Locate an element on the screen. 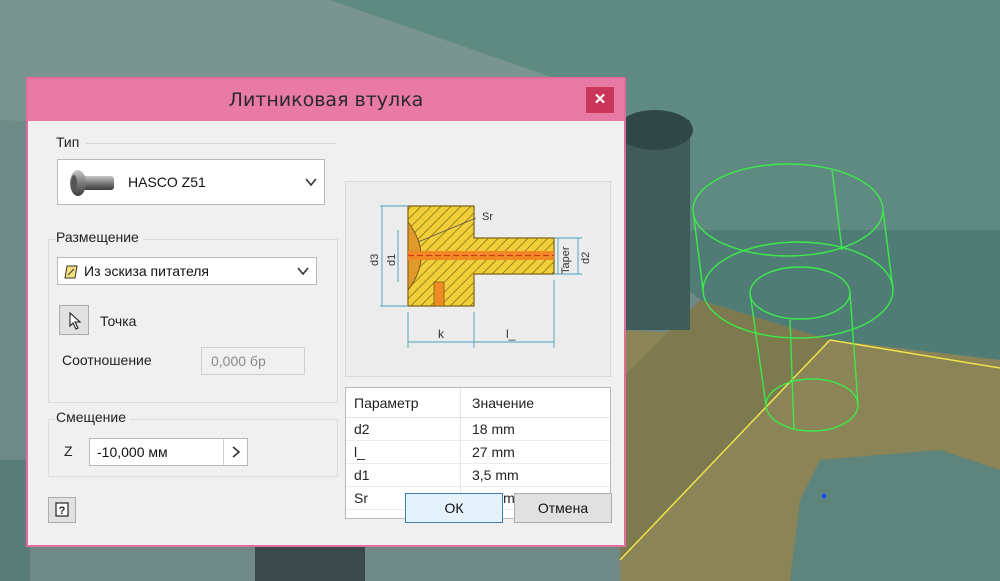 Image resolution: width=1000 pixels, height=581 pixels. table-row: l_ 27 mm is located at coordinates (478, 452).